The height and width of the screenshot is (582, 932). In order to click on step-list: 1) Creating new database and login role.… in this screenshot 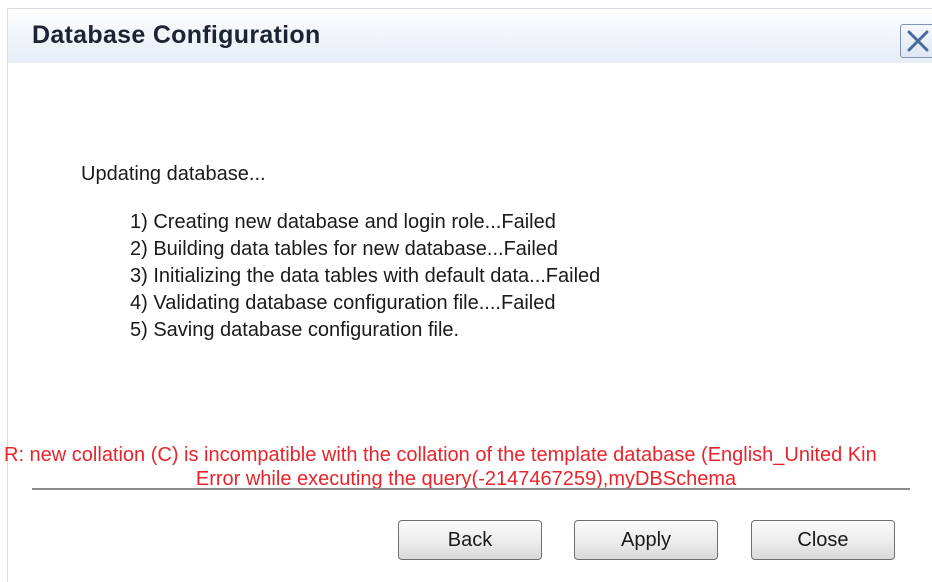, I will do `click(365, 276)`.